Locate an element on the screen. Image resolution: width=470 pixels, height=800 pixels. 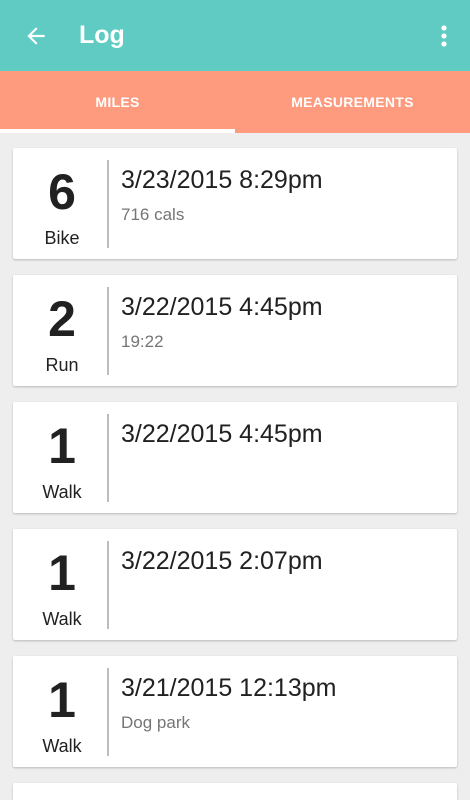
log-entry-card: 1 Walk 3/21/2015 12:13pm Dog park is located at coordinates (235, 711).